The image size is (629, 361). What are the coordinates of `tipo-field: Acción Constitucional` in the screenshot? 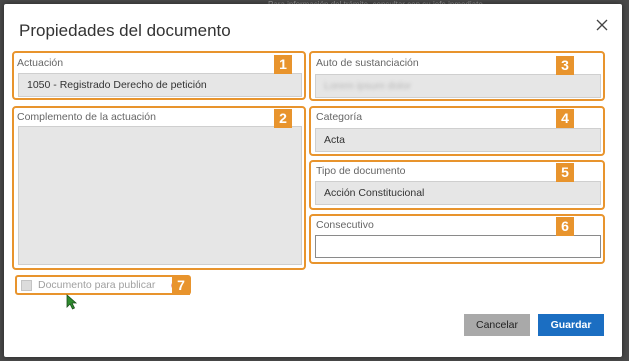 It's located at (458, 193).